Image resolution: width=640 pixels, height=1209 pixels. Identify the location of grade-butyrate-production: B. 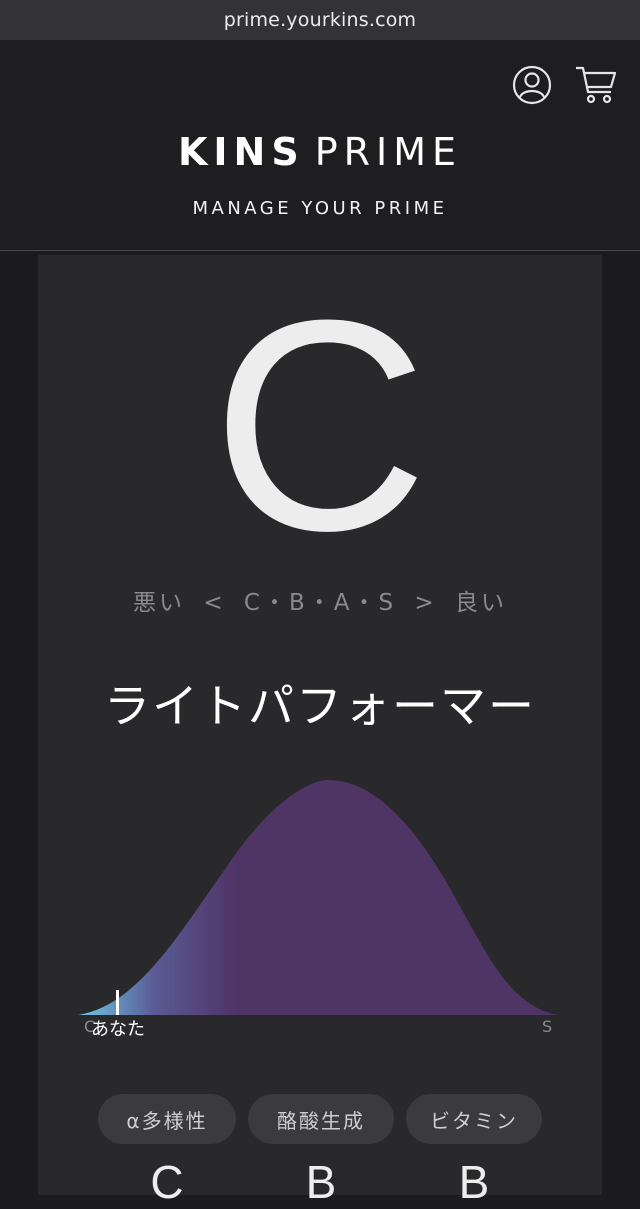
(321, 1182).